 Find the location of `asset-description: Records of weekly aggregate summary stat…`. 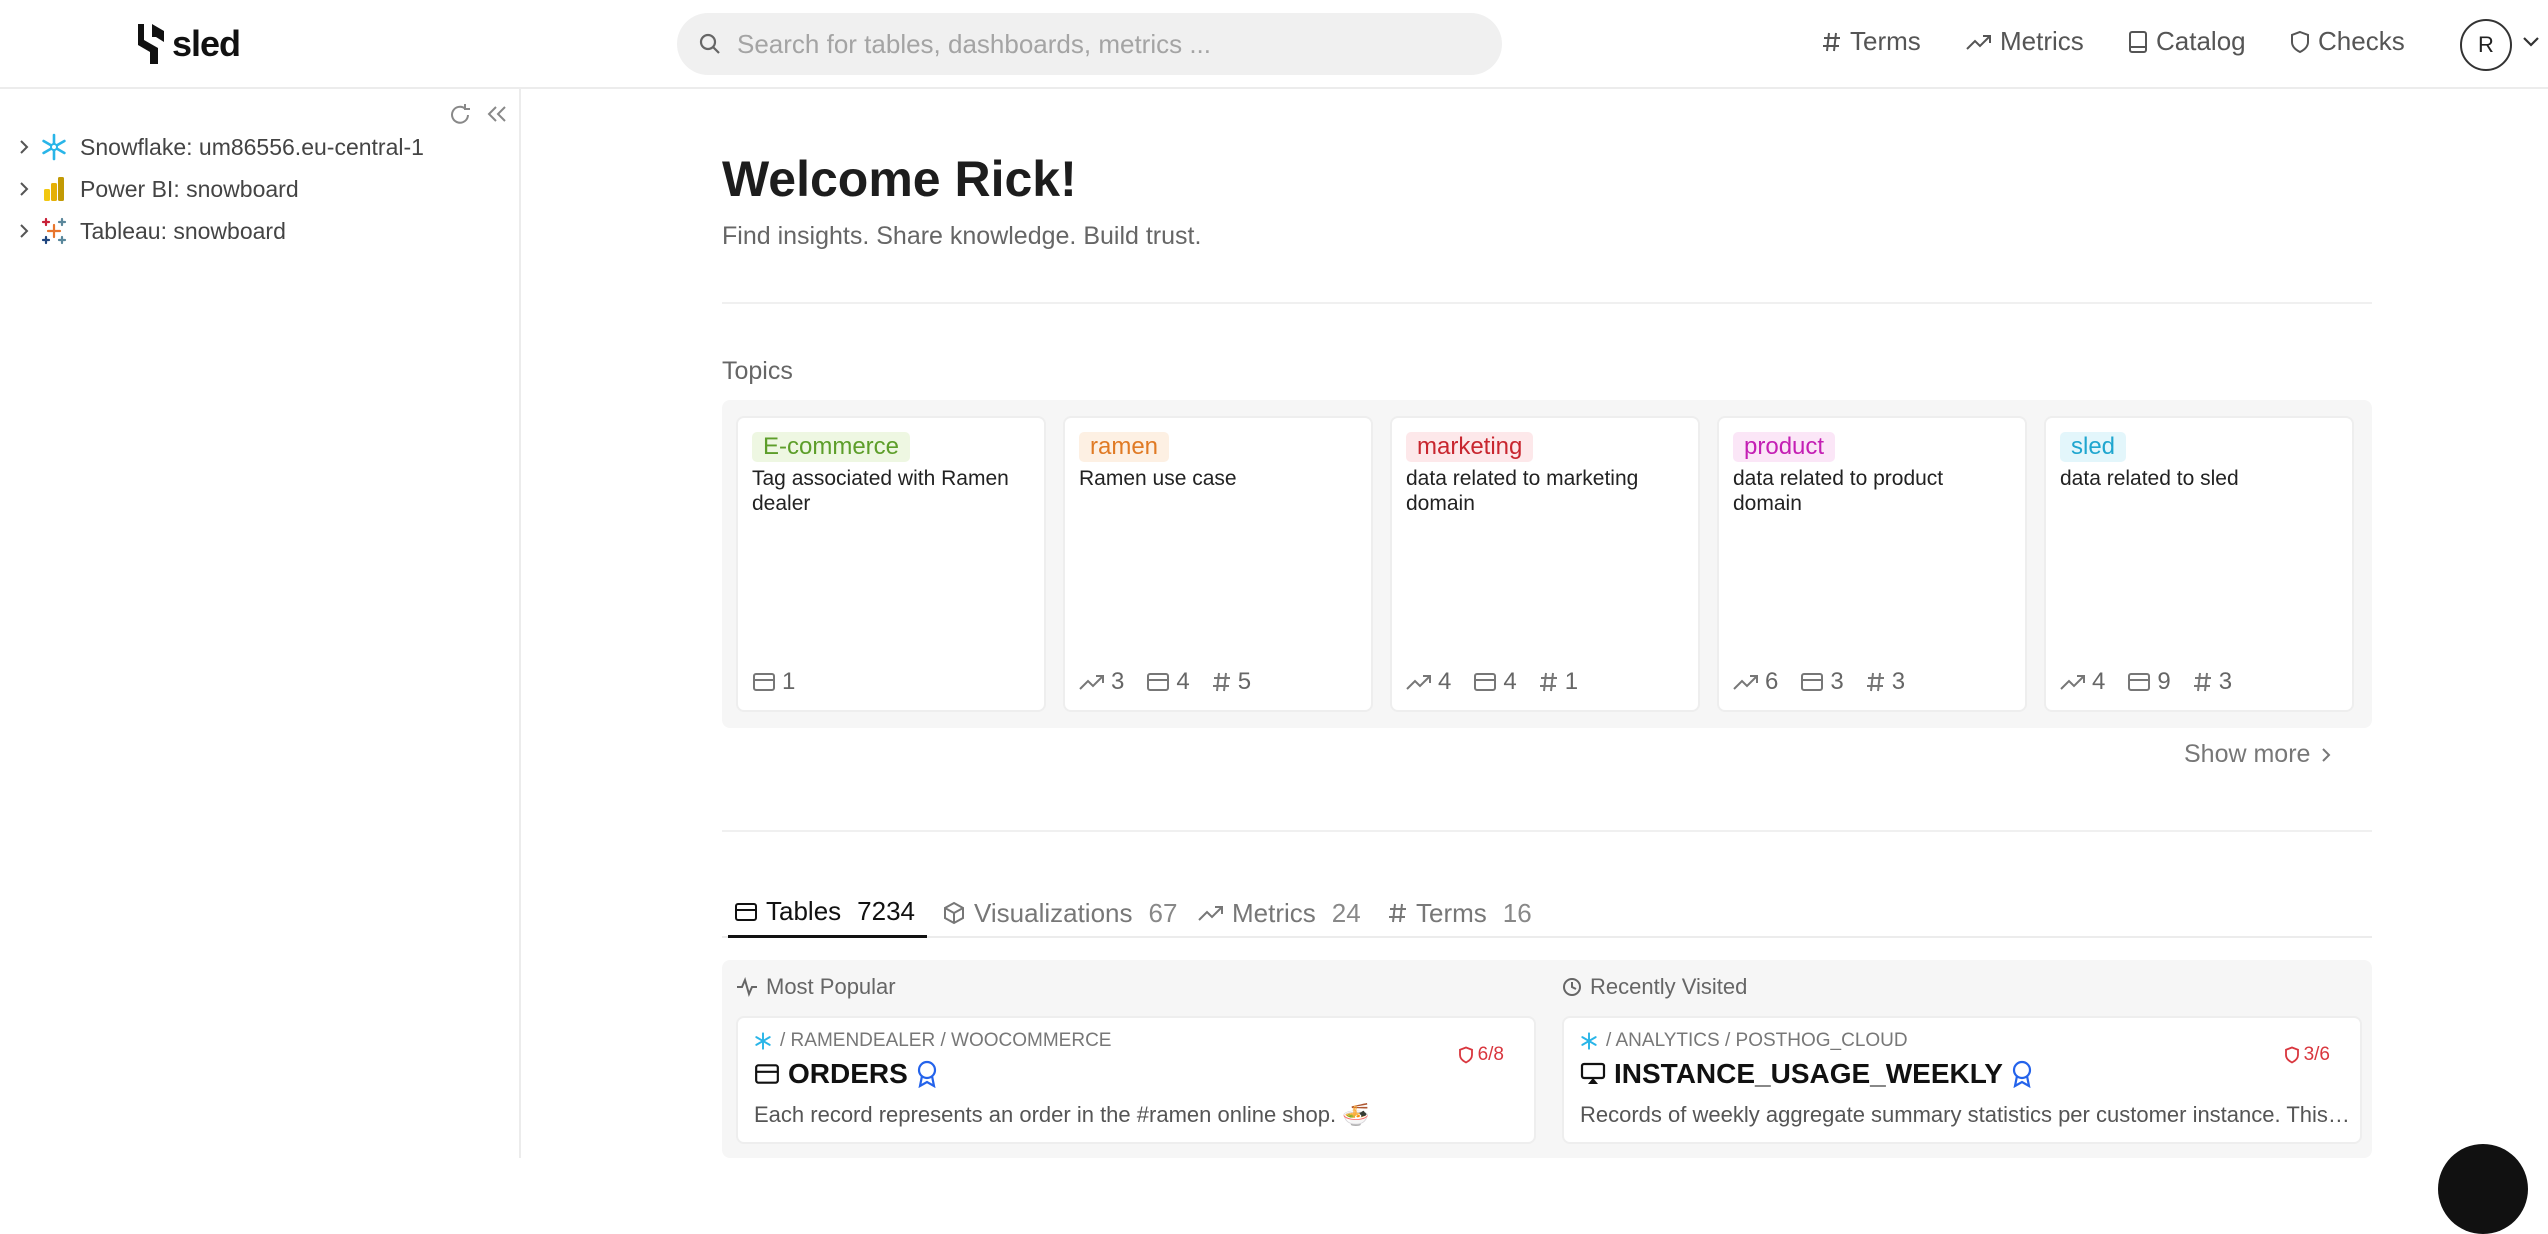

asset-description: Records of weekly aggregate summary stat… is located at coordinates (1965, 1114).